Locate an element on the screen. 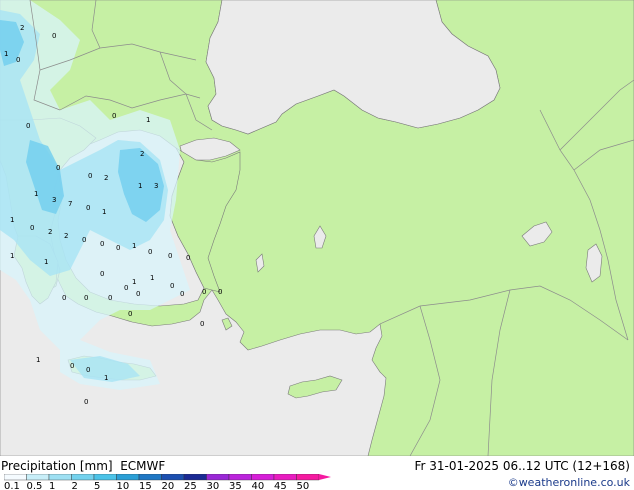 Image resolution: width=634 pixels, height=490 pixels. scale-tick-label: 10 is located at coordinates (123, 485).